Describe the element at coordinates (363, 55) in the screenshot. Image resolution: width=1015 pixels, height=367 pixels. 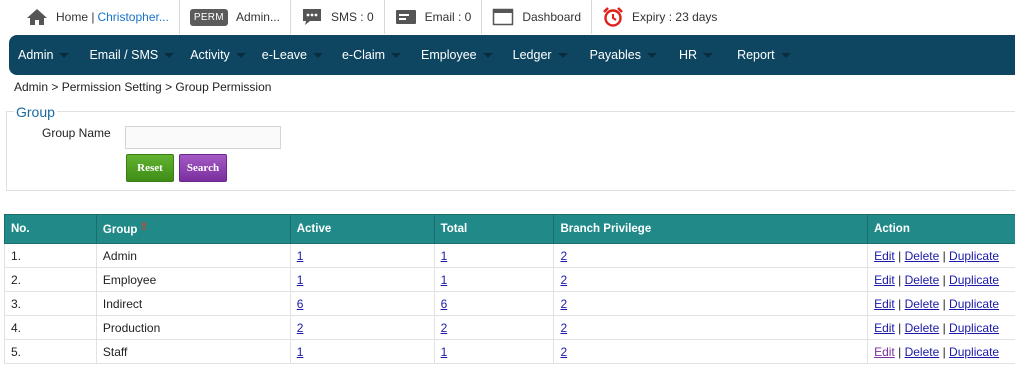
I see `nav-label: e-Claim` at that location.